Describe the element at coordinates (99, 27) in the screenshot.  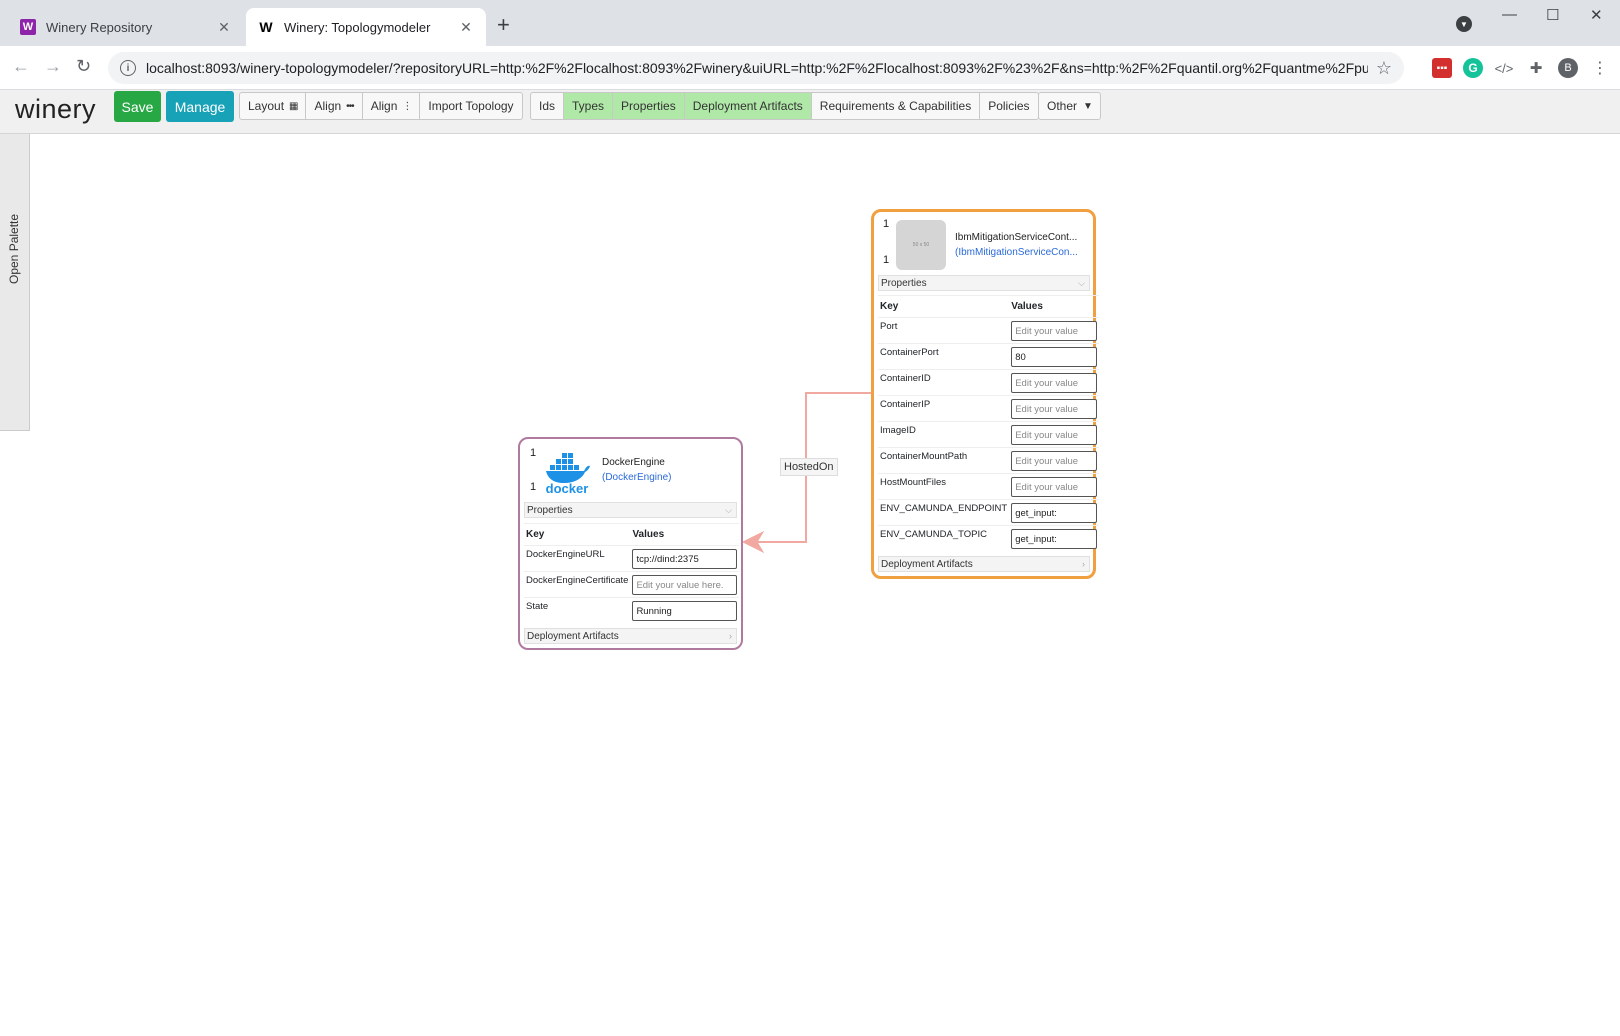
I see `tab-title: Winery Repository` at that location.